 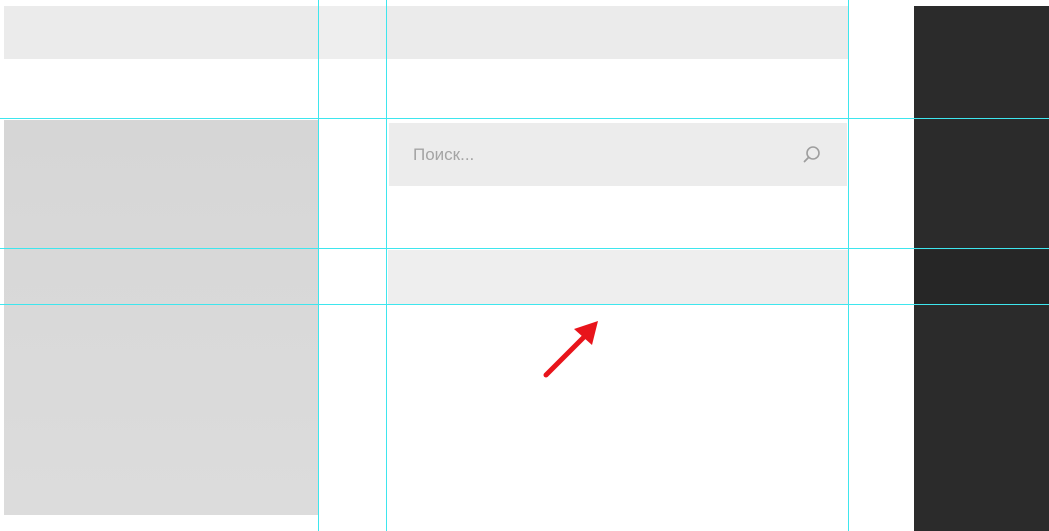 I want to click on header-bar-left, so click(x=161, y=32).